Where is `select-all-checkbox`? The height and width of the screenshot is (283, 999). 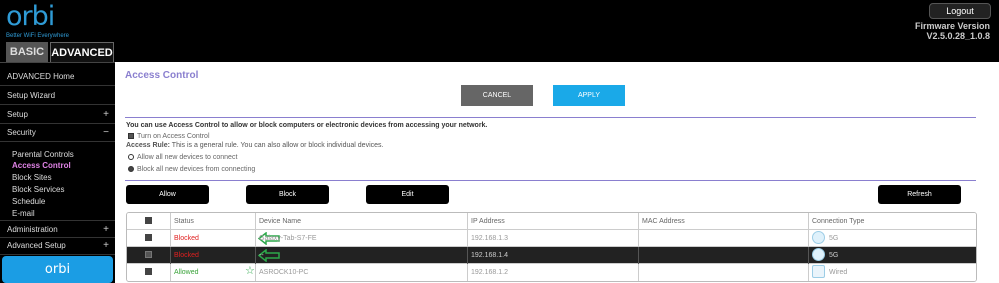 select-all-checkbox is located at coordinates (148, 220).